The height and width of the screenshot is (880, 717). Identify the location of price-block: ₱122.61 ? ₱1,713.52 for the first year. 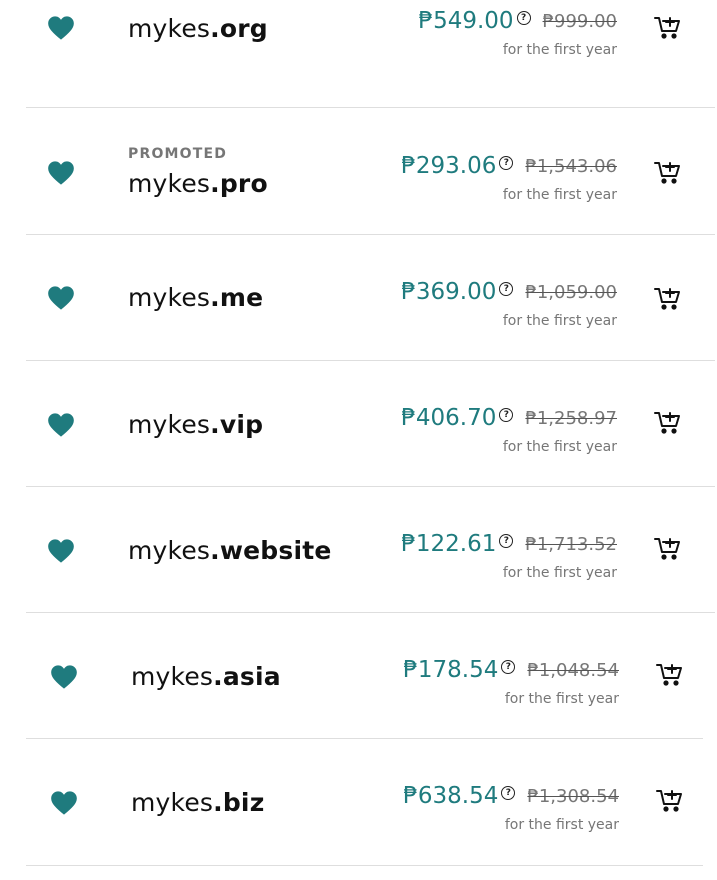
(509, 556).